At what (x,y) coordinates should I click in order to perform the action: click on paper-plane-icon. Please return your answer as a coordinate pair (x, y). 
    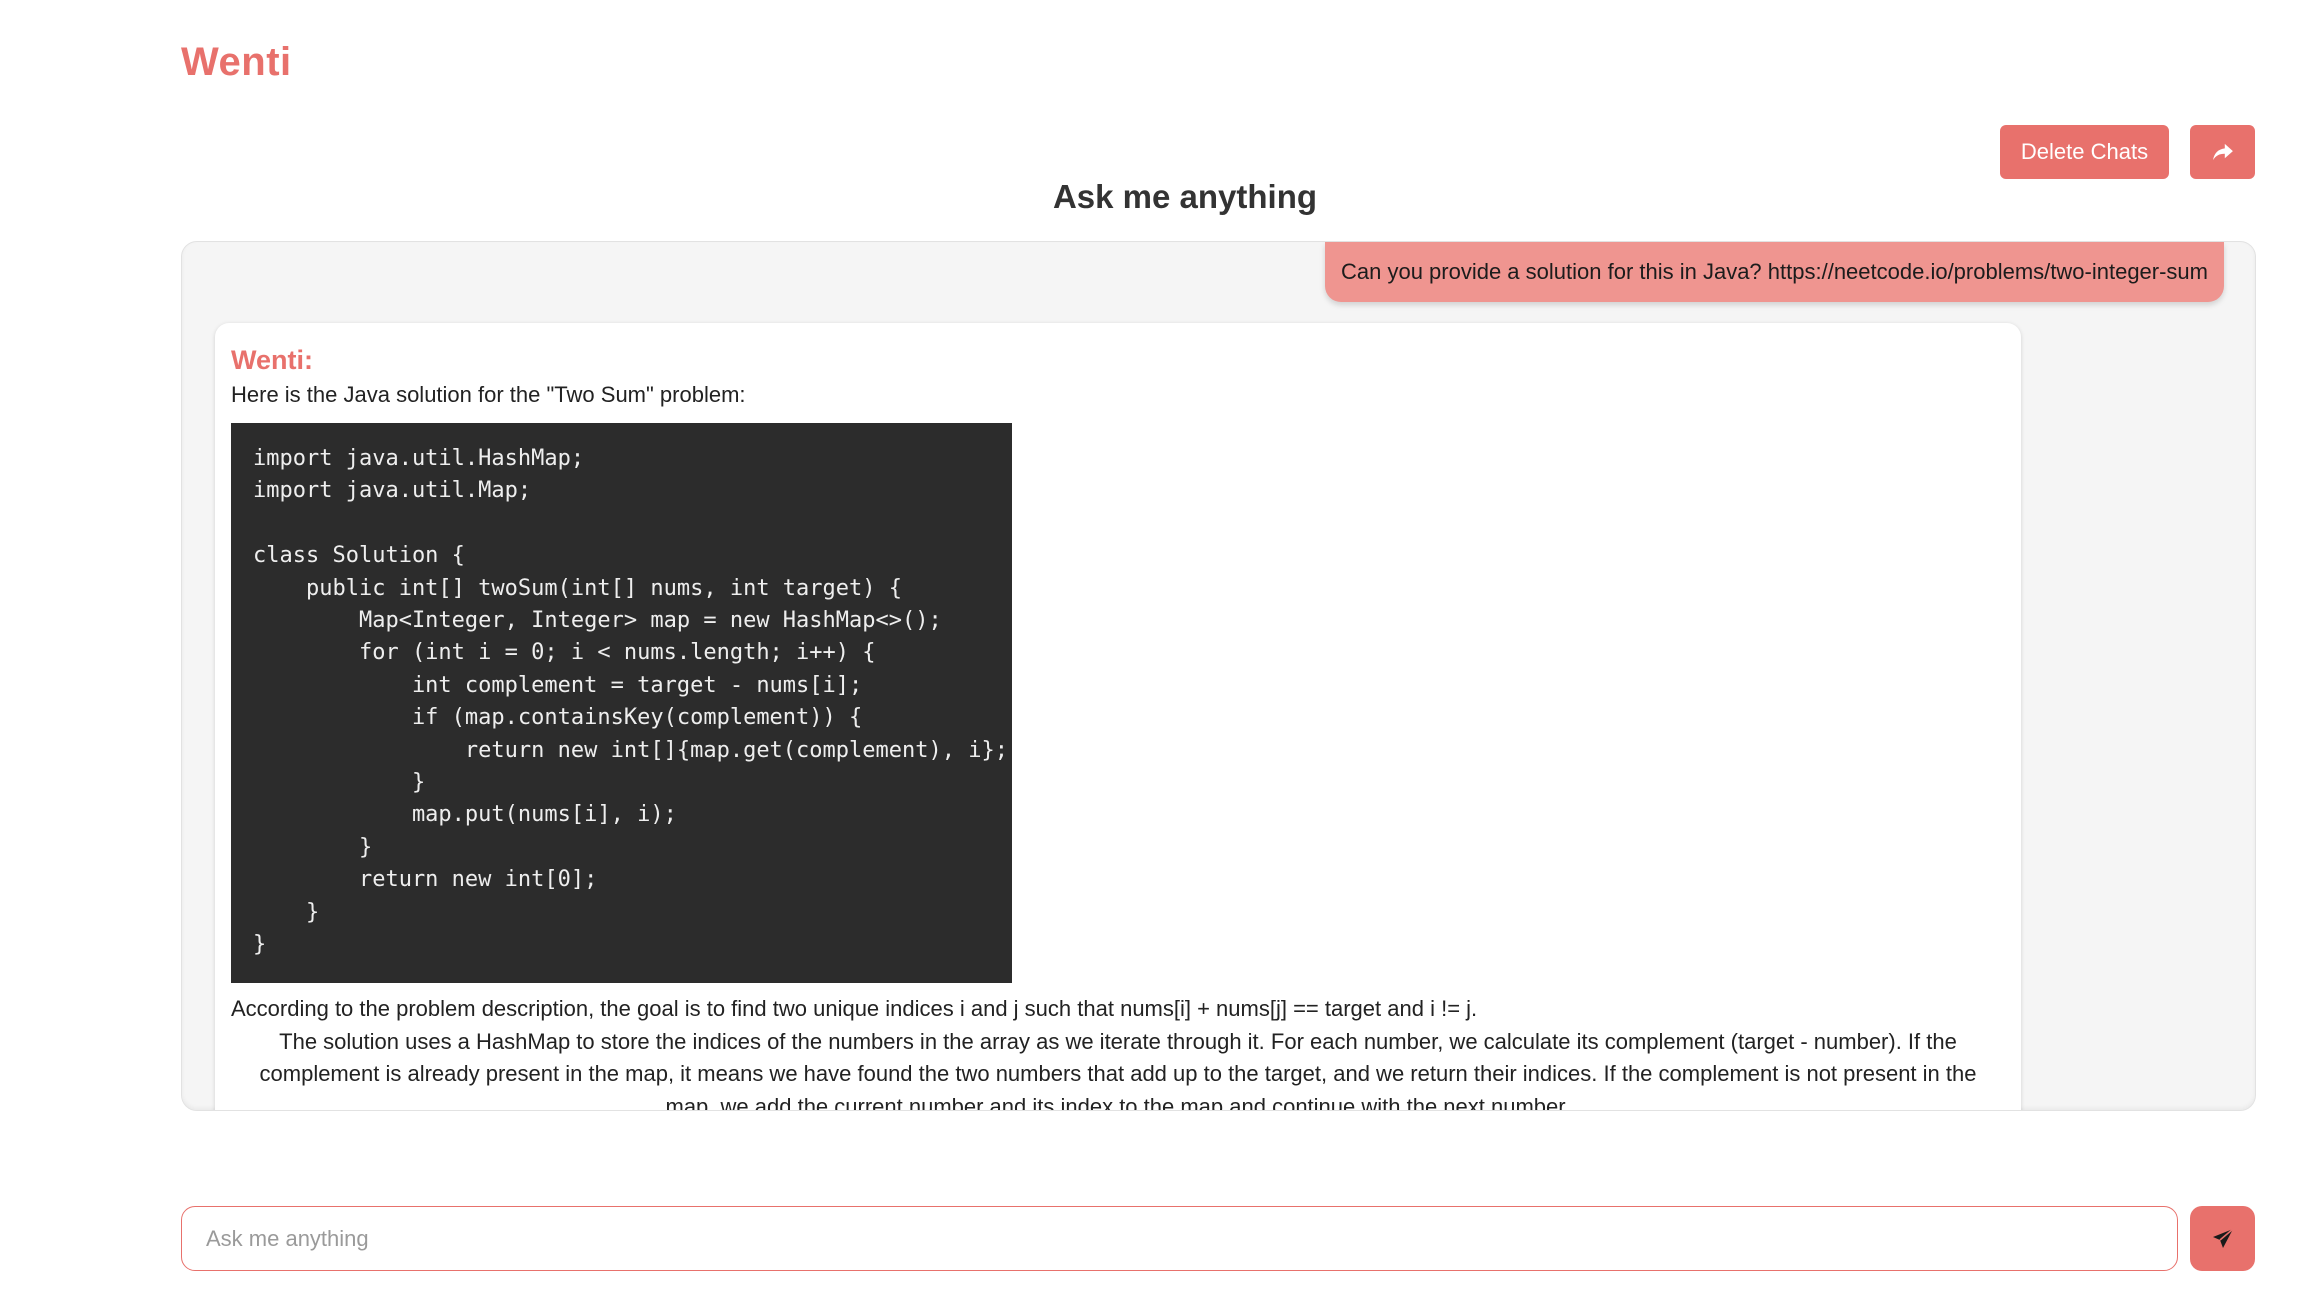
    Looking at the image, I should click on (2223, 1237).